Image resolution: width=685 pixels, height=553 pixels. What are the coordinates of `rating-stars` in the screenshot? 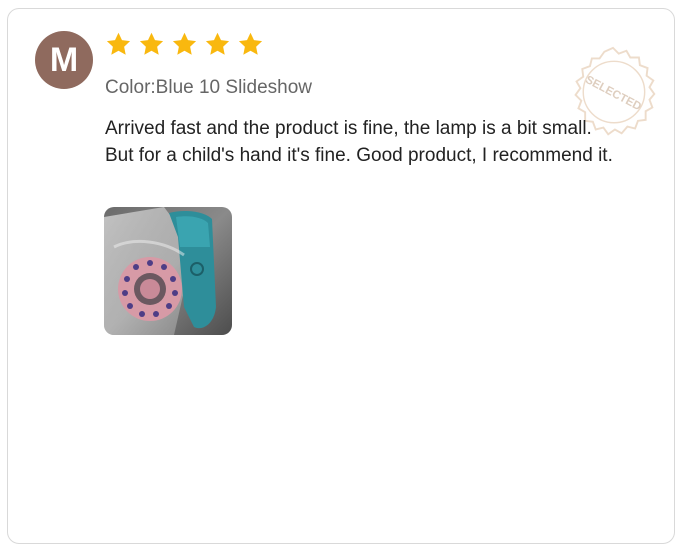 It's located at (184, 44).